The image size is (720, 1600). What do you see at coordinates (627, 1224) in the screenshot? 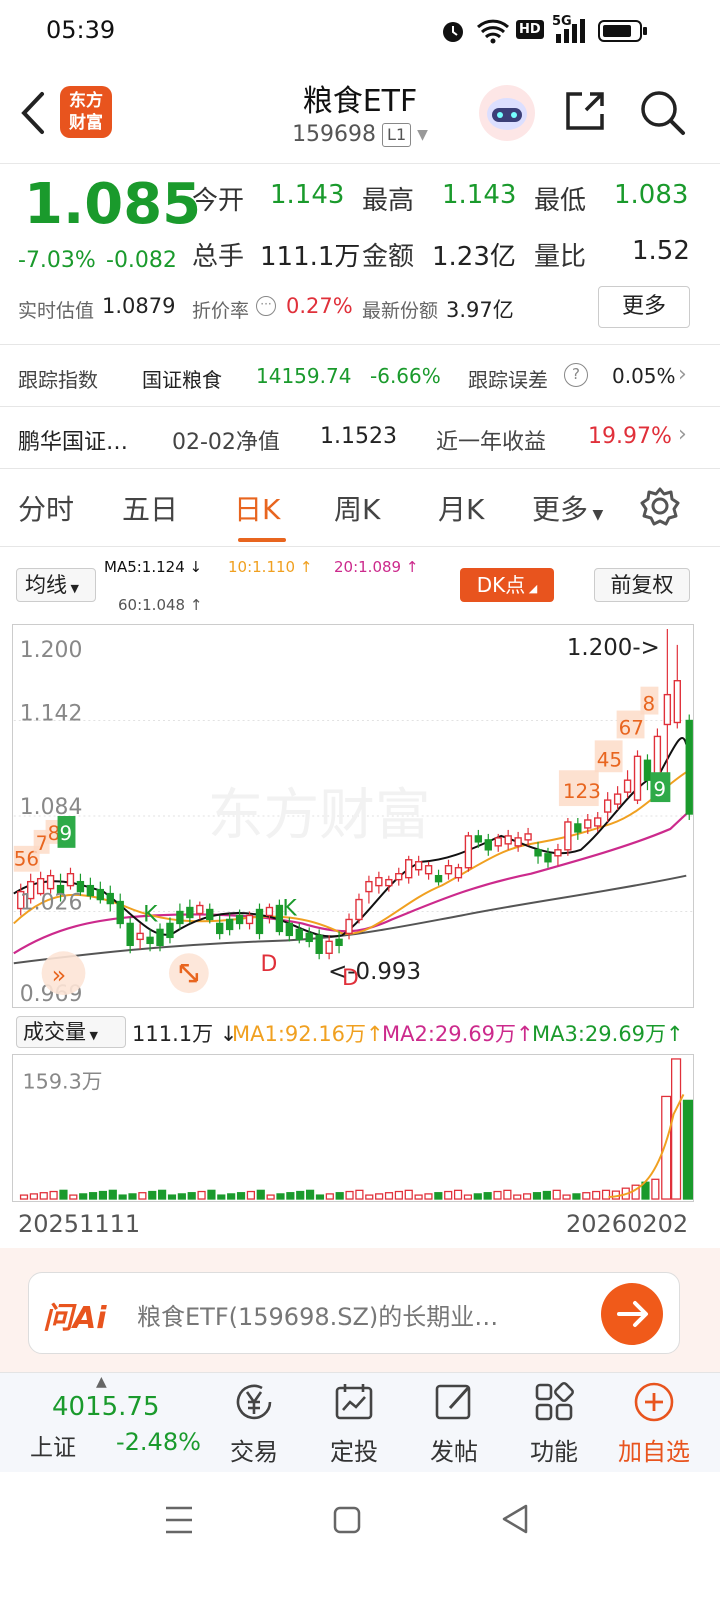
I see `date-end: 20260202` at bounding box center [627, 1224].